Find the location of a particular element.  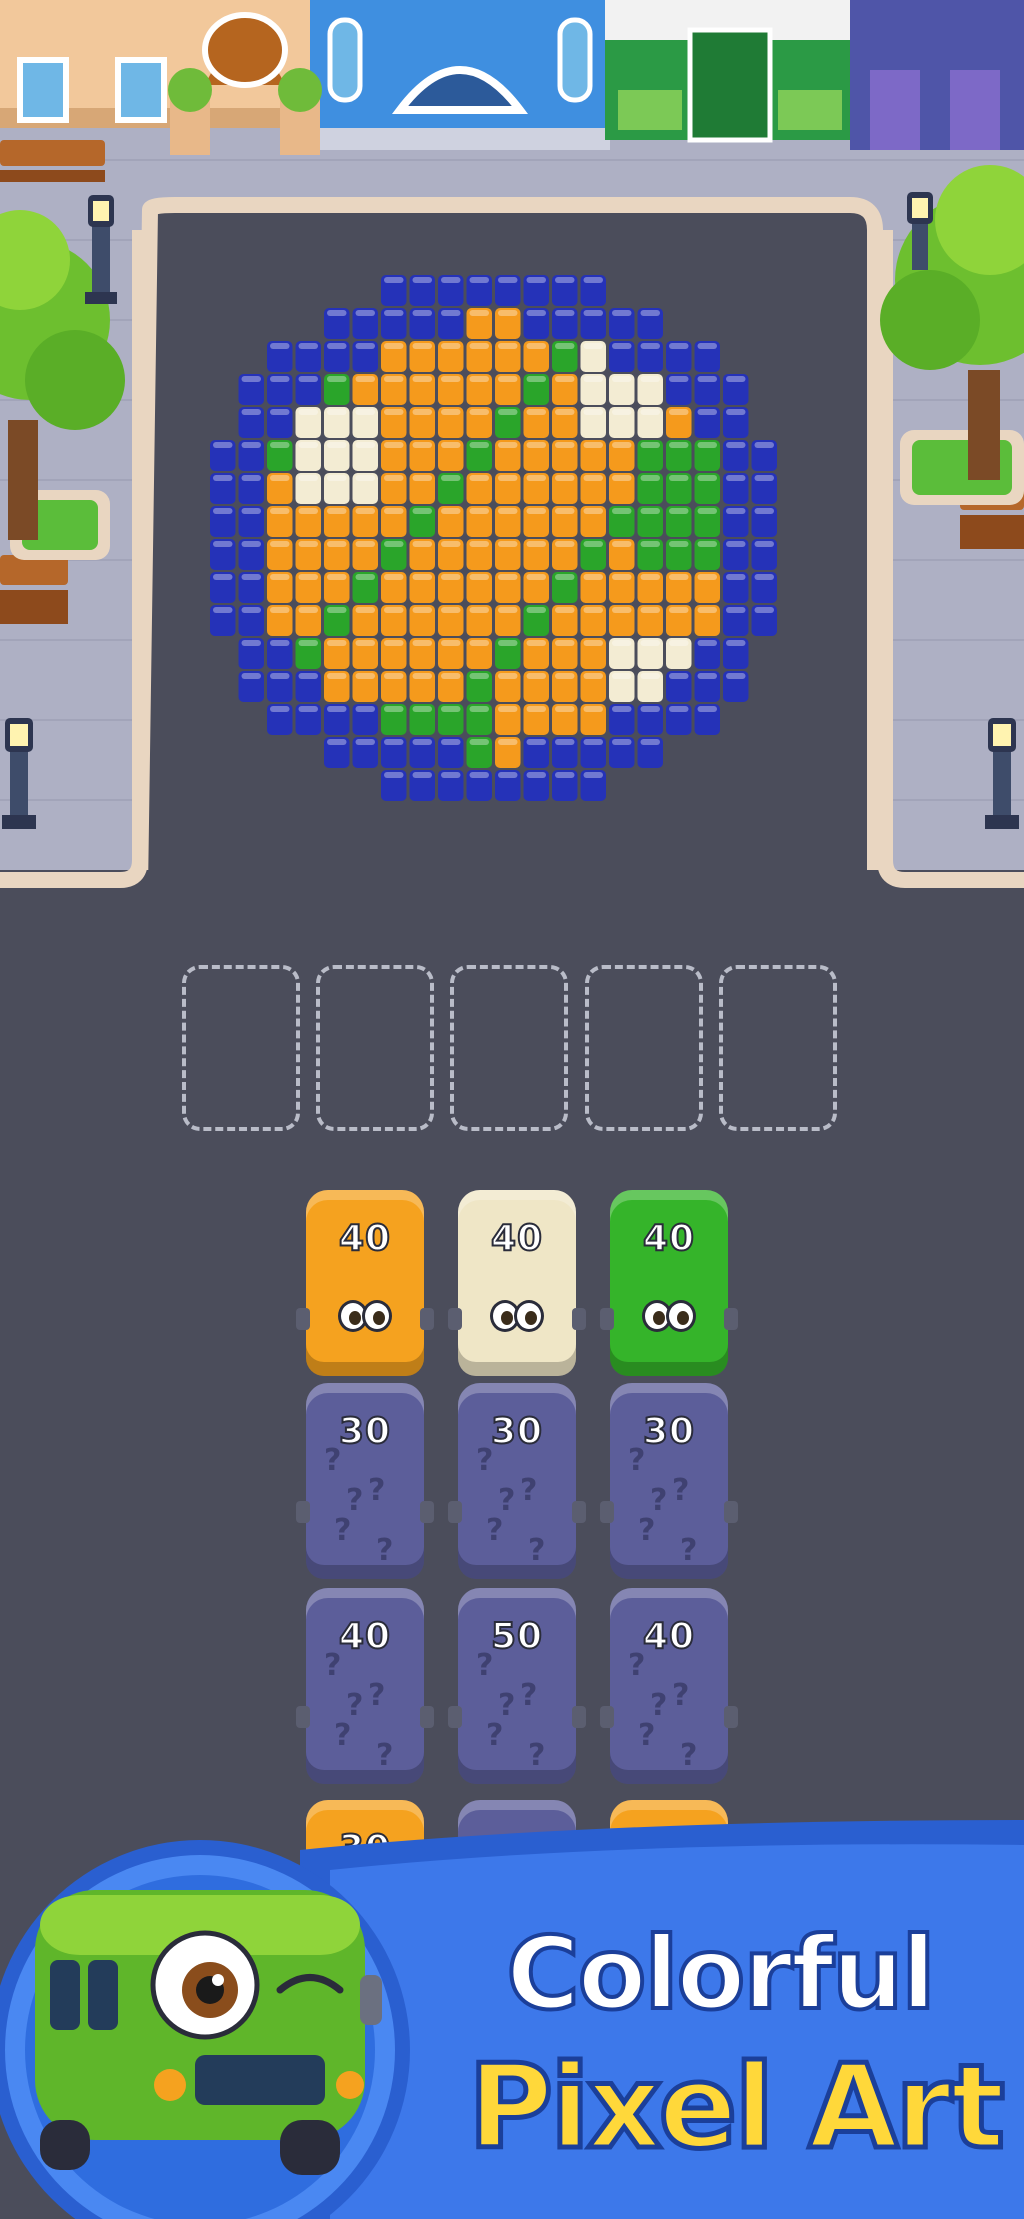

orange-bus: 40 is located at coordinates (365, 1283).